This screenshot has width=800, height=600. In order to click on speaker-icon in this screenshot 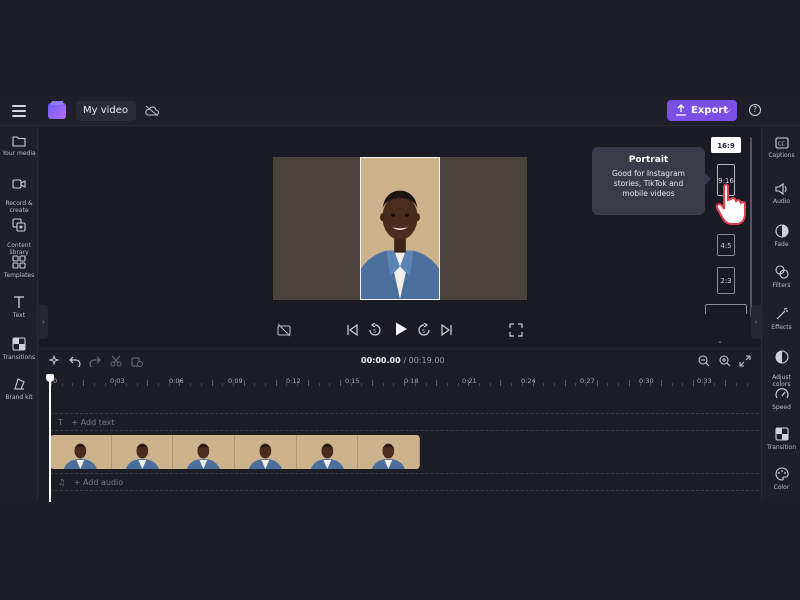, I will do `click(780, 189)`.